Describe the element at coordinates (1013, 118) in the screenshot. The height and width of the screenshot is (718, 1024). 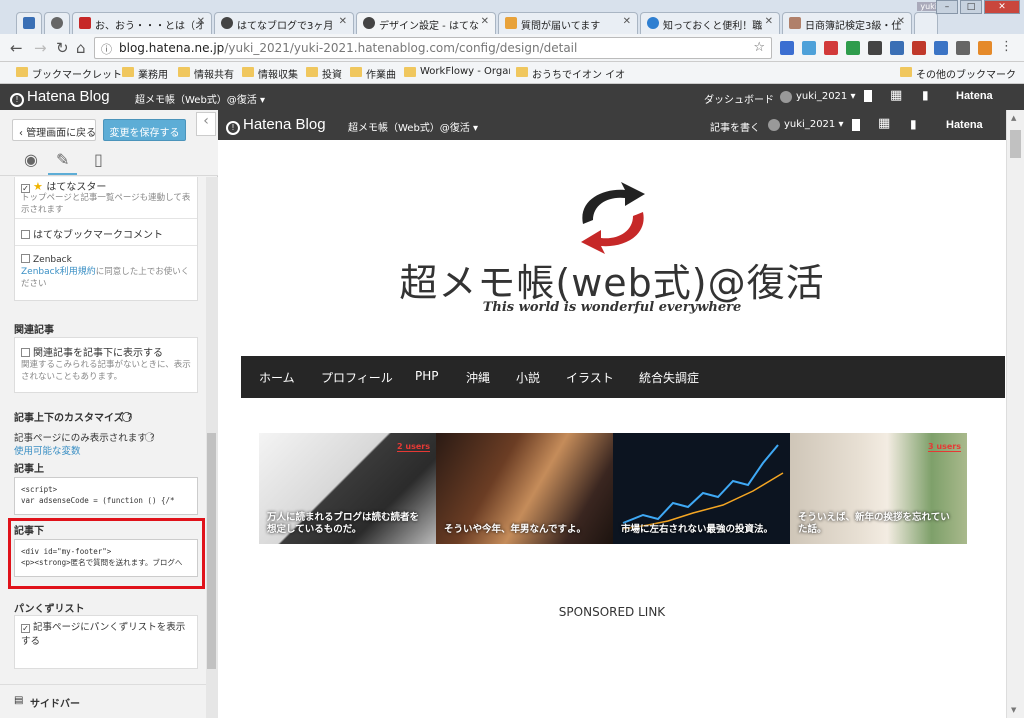
I see `scroll-up-icon: ▲` at that location.